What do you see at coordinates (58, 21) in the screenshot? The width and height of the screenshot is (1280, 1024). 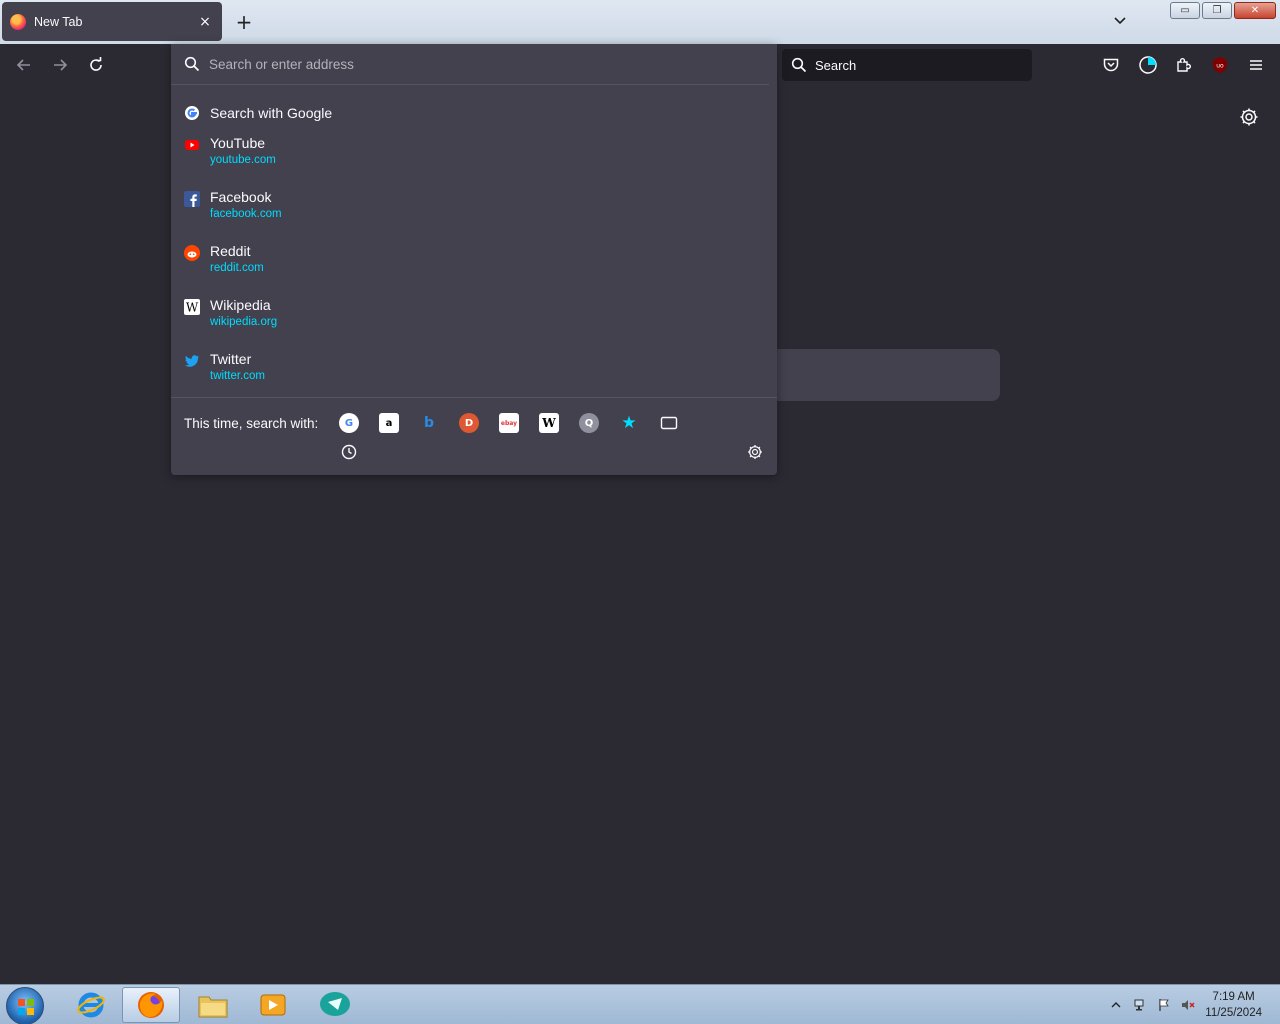 I see `tab-title: New Tab` at bounding box center [58, 21].